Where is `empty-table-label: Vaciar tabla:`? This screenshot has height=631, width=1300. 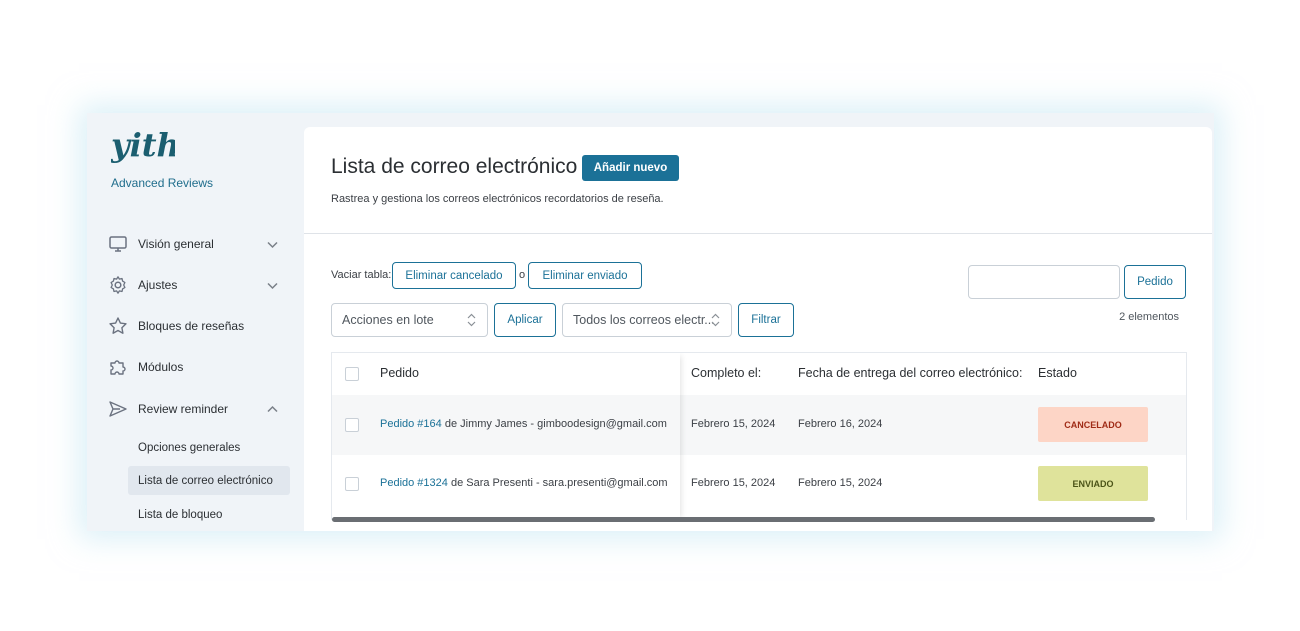
empty-table-label: Vaciar tabla: is located at coordinates (361, 275).